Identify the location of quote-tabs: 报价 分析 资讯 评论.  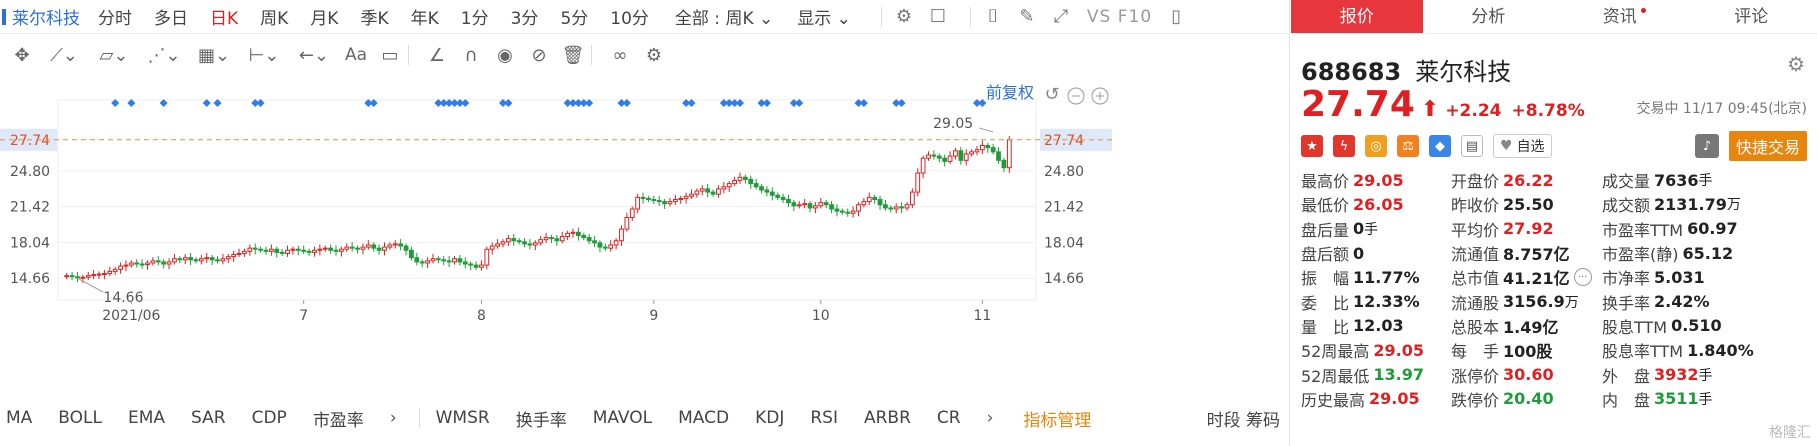
(1554, 17).